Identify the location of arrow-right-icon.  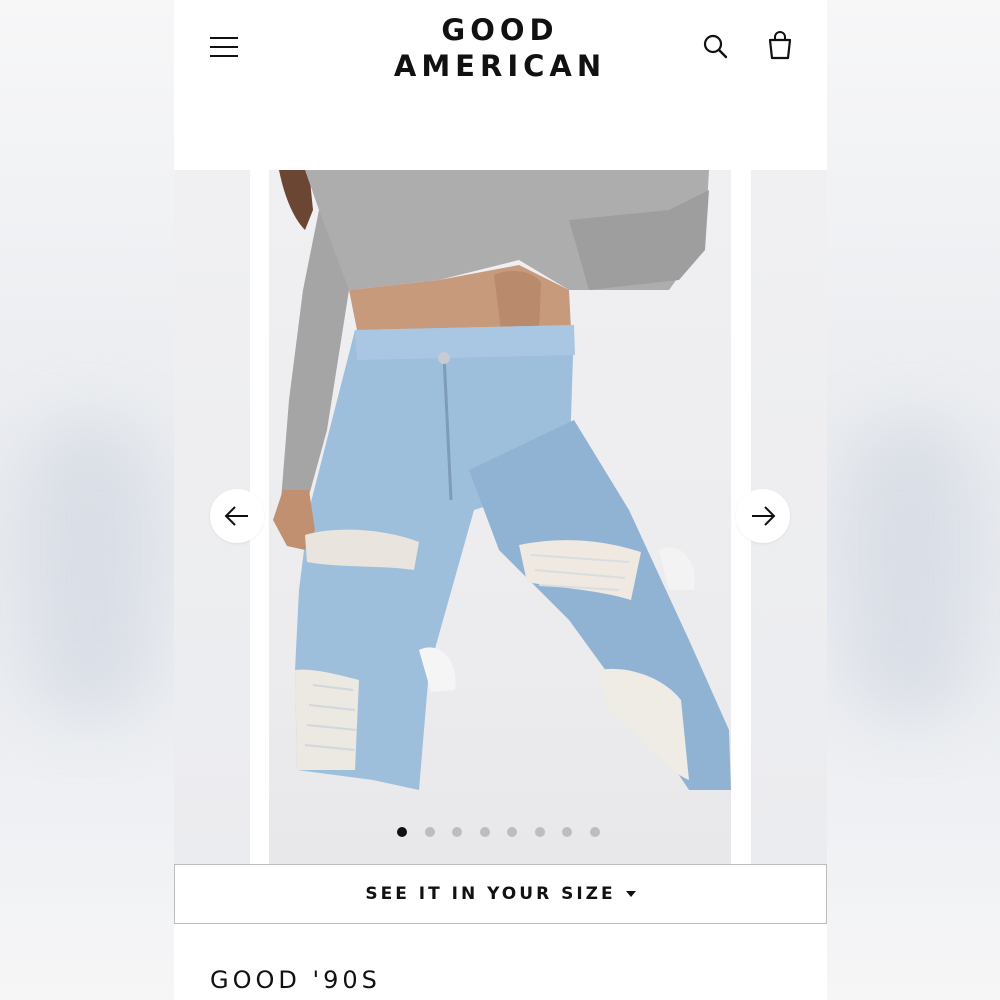
(764, 516).